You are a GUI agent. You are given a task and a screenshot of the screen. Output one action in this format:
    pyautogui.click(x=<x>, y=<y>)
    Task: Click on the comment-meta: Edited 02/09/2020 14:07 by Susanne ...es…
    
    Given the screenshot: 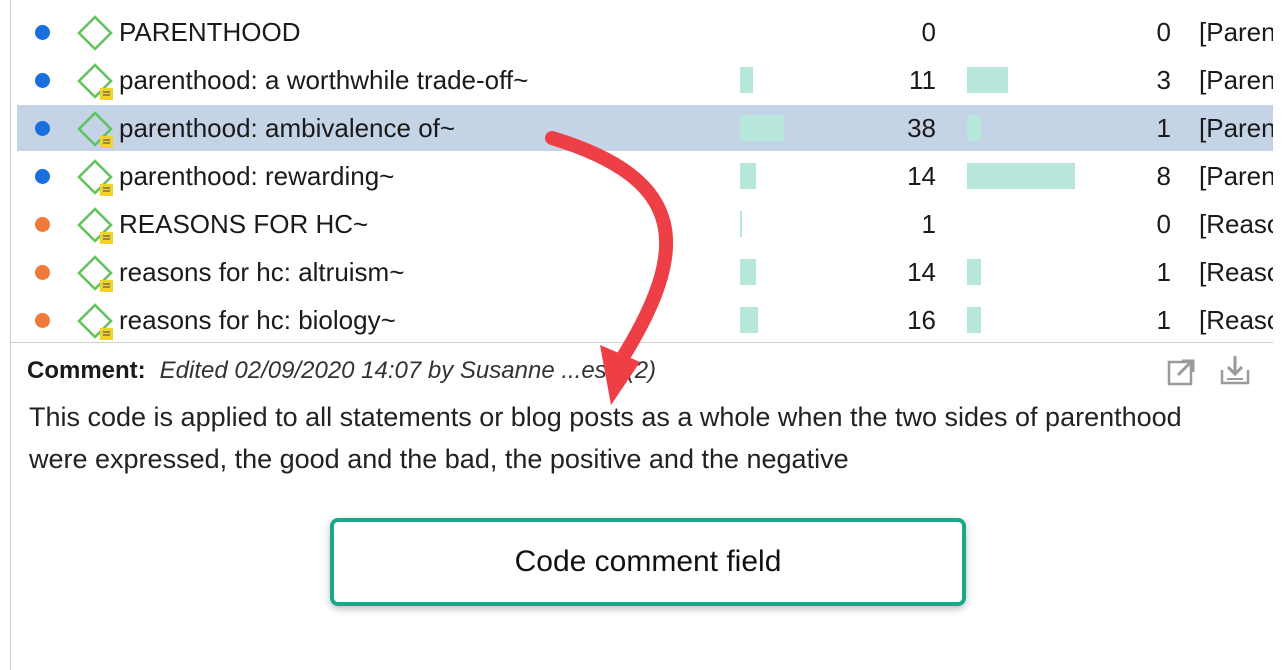 What is the action you would take?
    pyautogui.click(x=408, y=370)
    